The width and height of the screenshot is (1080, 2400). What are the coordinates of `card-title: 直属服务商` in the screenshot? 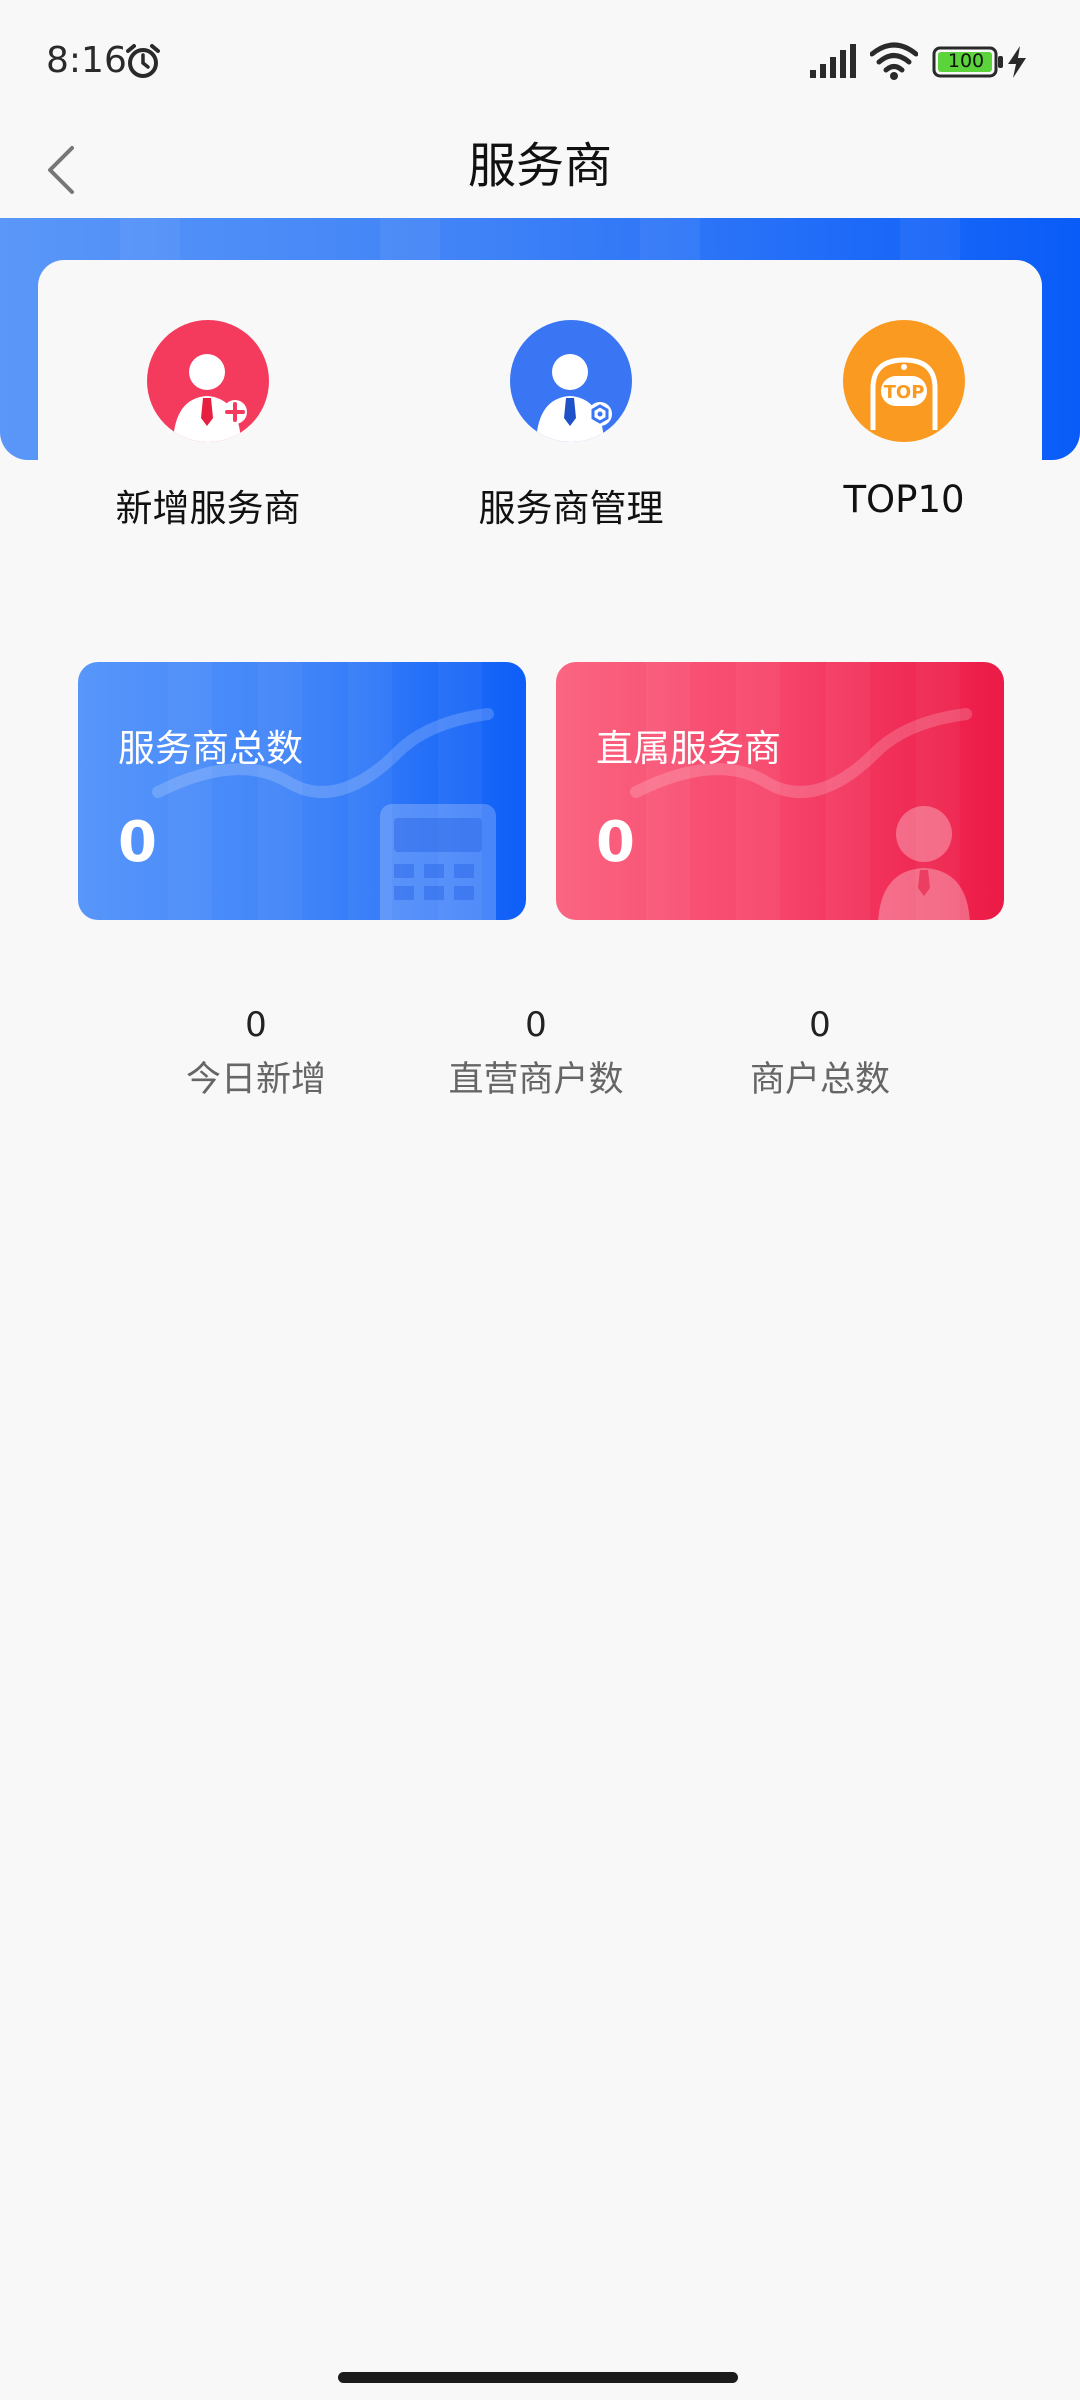 It's located at (688, 748).